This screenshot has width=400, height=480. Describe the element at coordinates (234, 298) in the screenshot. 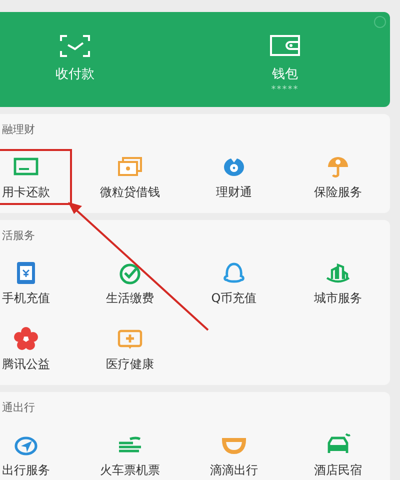

I see `service-label: Q币充值` at that location.